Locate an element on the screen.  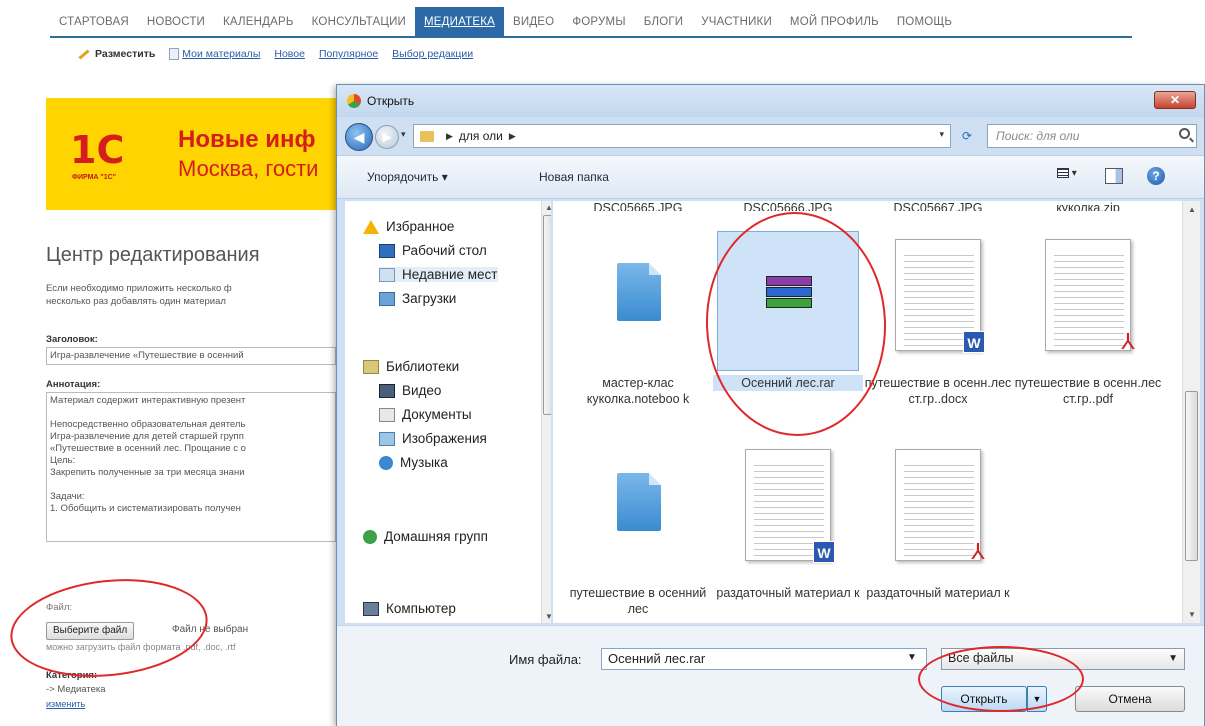
forward-arrow-icon: ▶ is located at coordinates (387, 137).